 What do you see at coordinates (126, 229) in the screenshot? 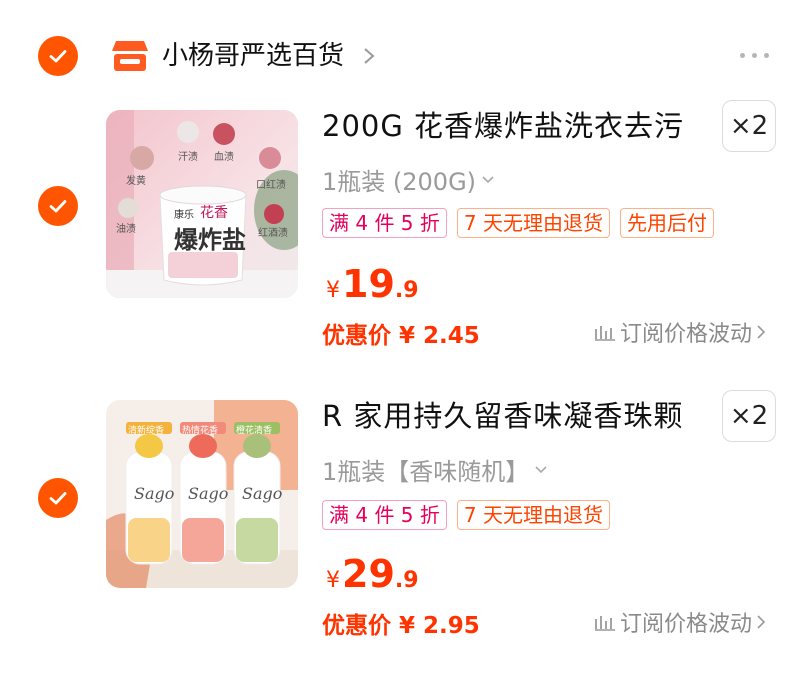
I see `image-stain-label: 油渍` at bounding box center [126, 229].